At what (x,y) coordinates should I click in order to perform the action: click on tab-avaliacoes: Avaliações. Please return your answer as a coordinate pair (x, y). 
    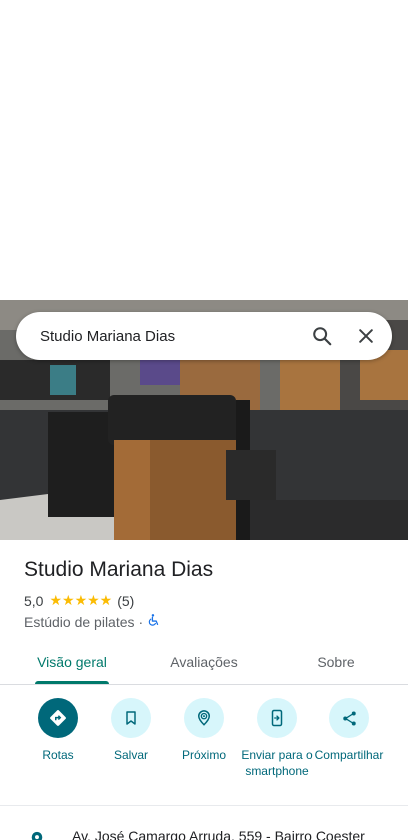
    Looking at the image, I should click on (204, 662).